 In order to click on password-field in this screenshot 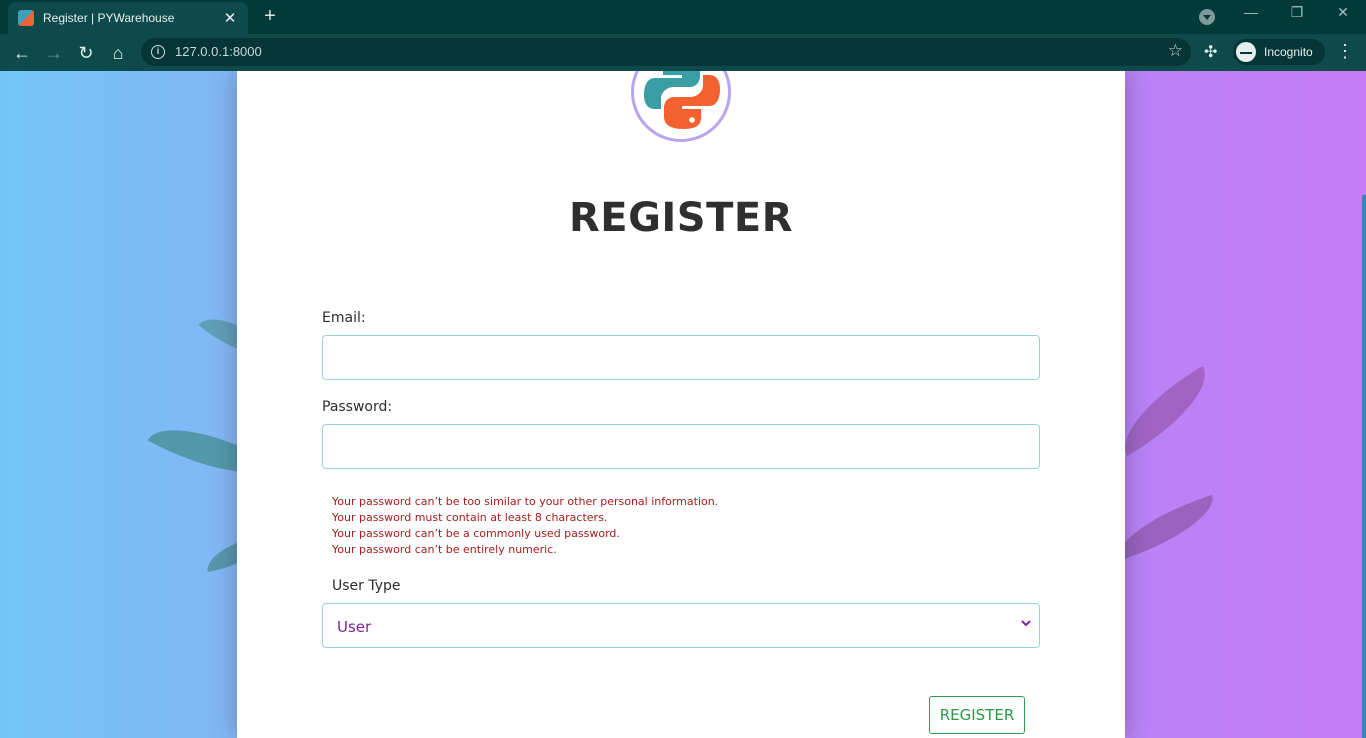, I will do `click(681, 446)`.